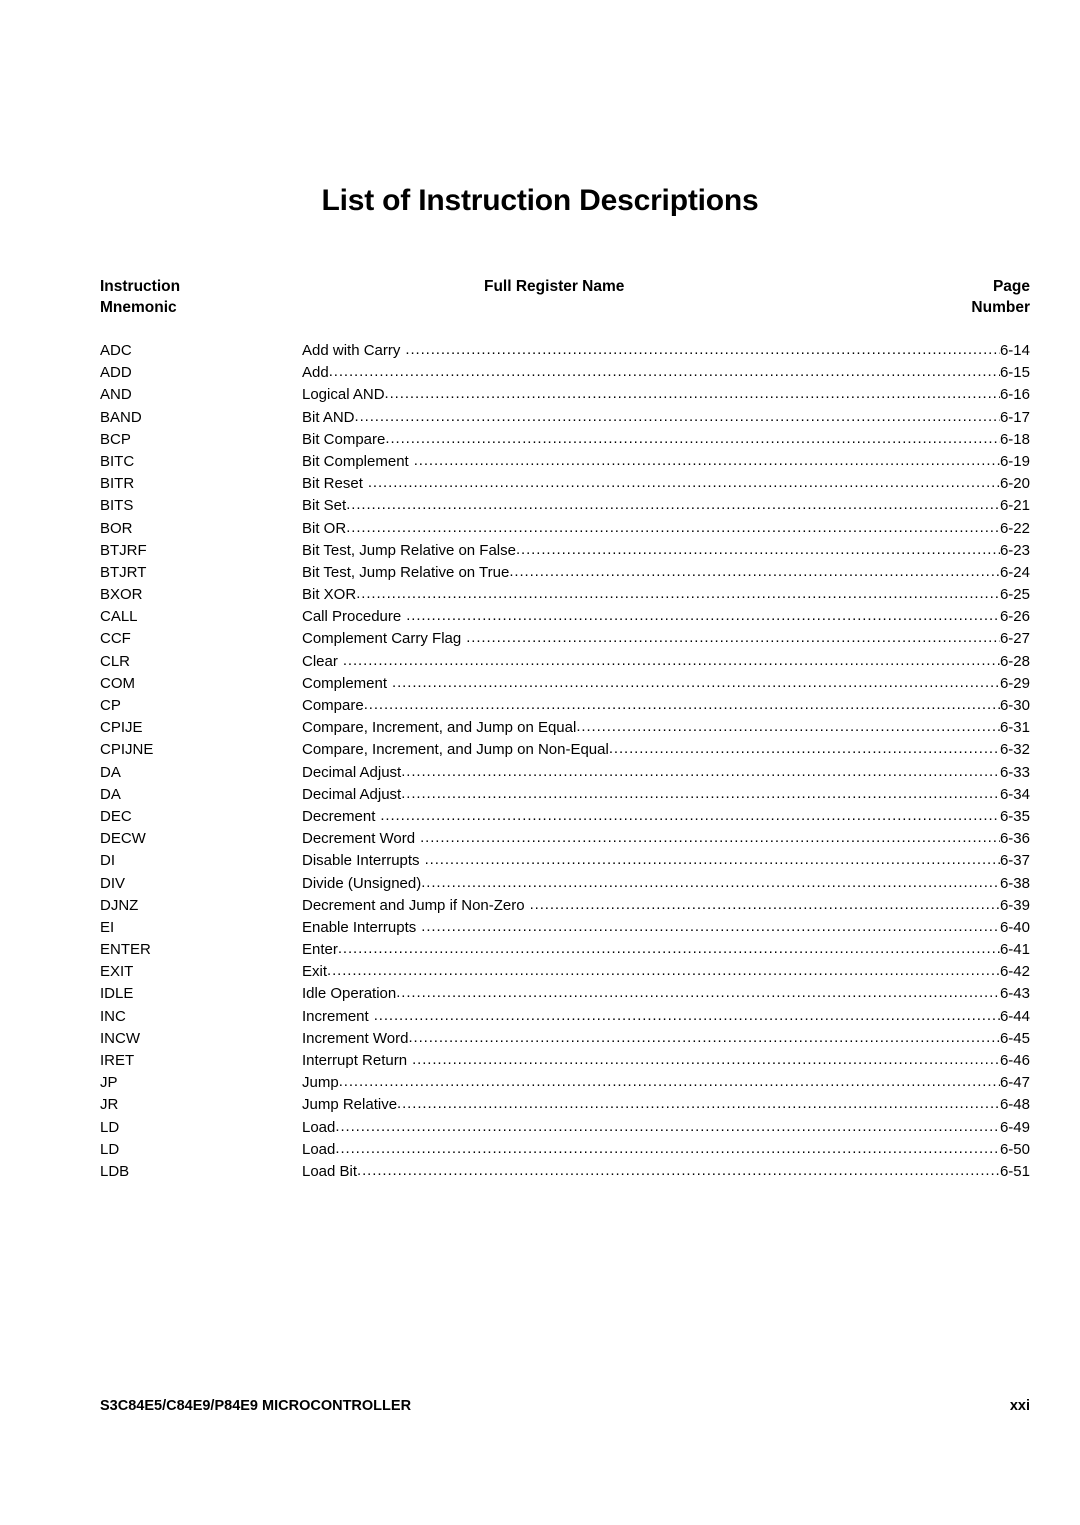  What do you see at coordinates (115, 439) in the screenshot?
I see `instruction-mnemonic: BCP` at bounding box center [115, 439].